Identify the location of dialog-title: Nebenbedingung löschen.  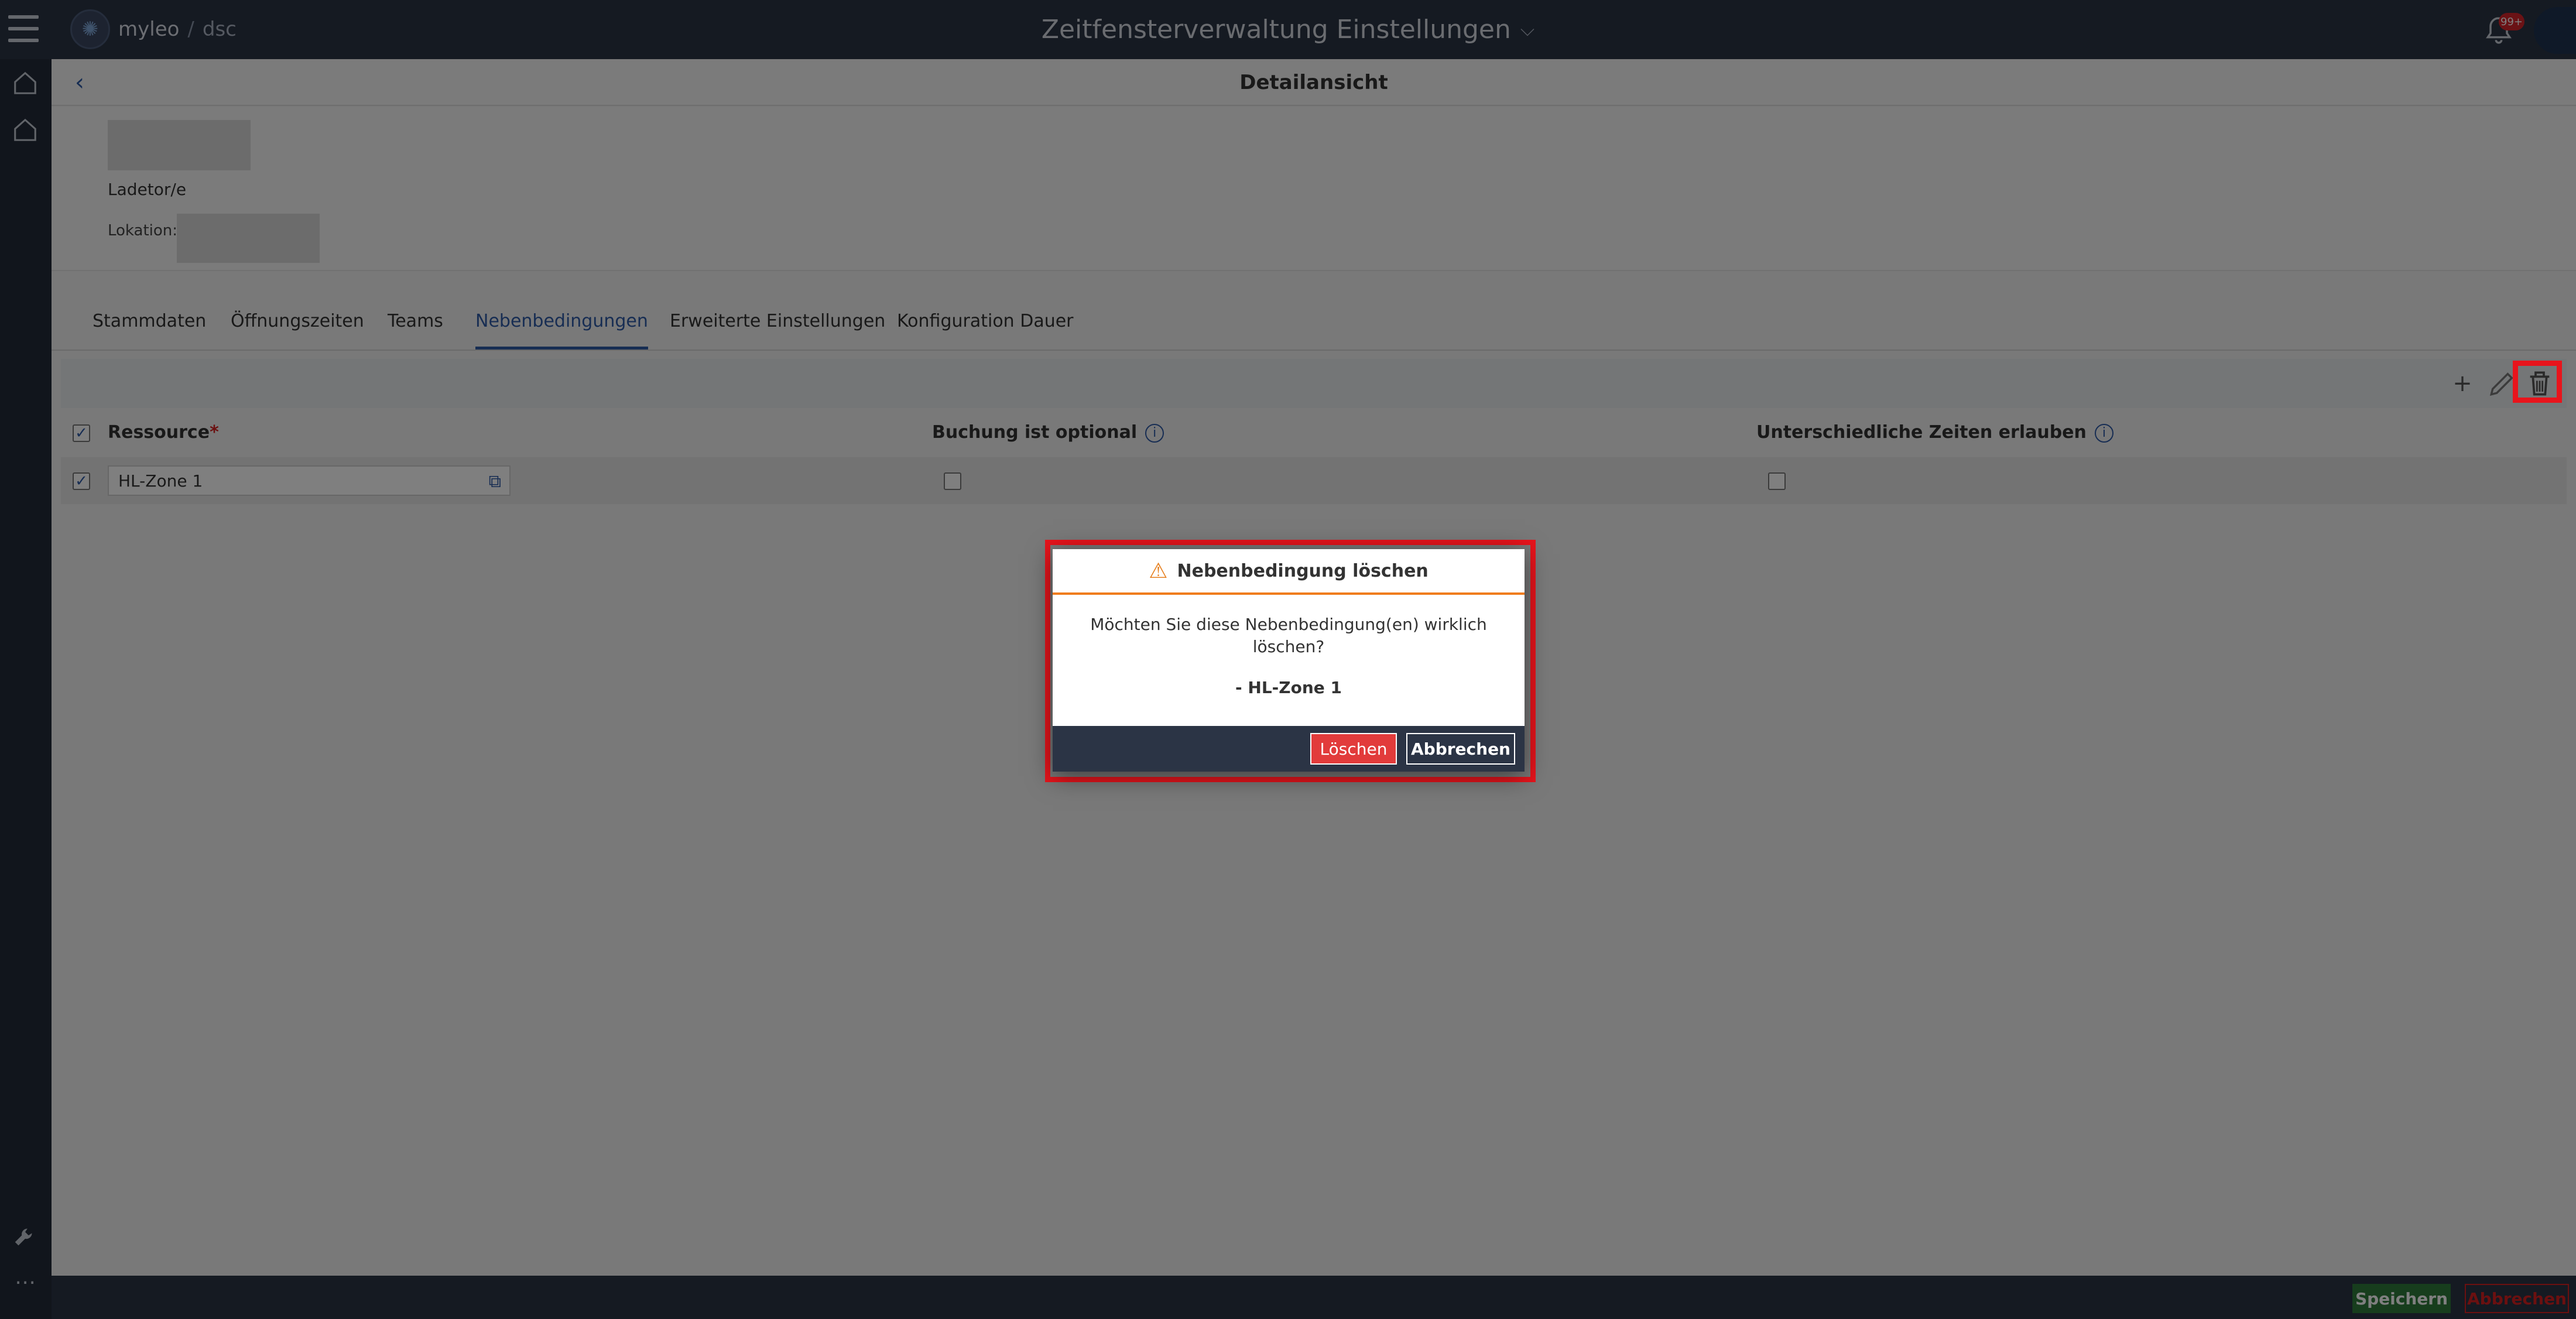
(1303, 571).